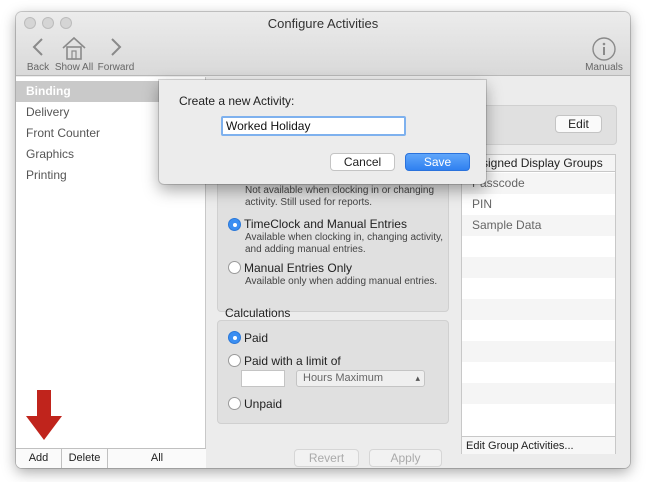 Image resolution: width=646 pixels, height=482 pixels. I want to click on manual-entries-only-radio, so click(234, 267).